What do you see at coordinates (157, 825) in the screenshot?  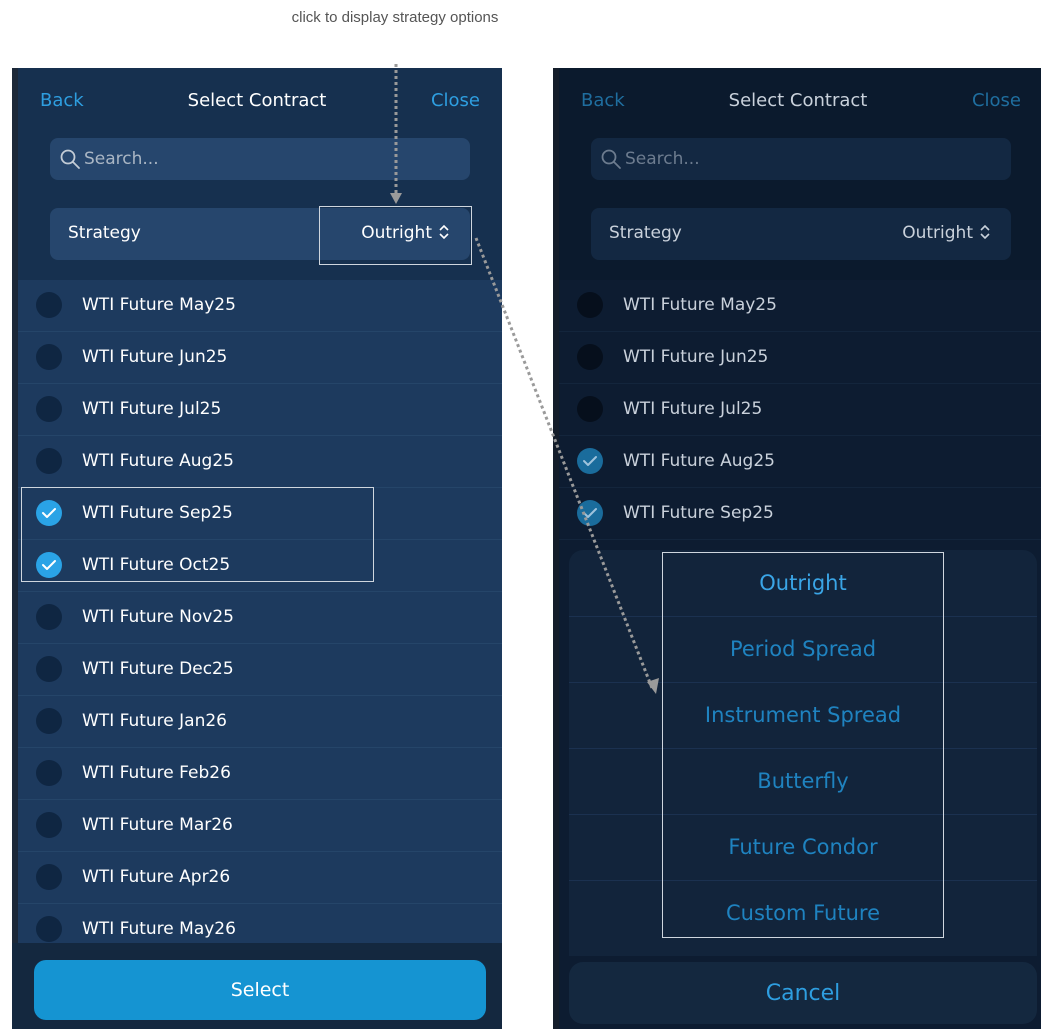 I see `contract-label: WTI Future Mar26` at bounding box center [157, 825].